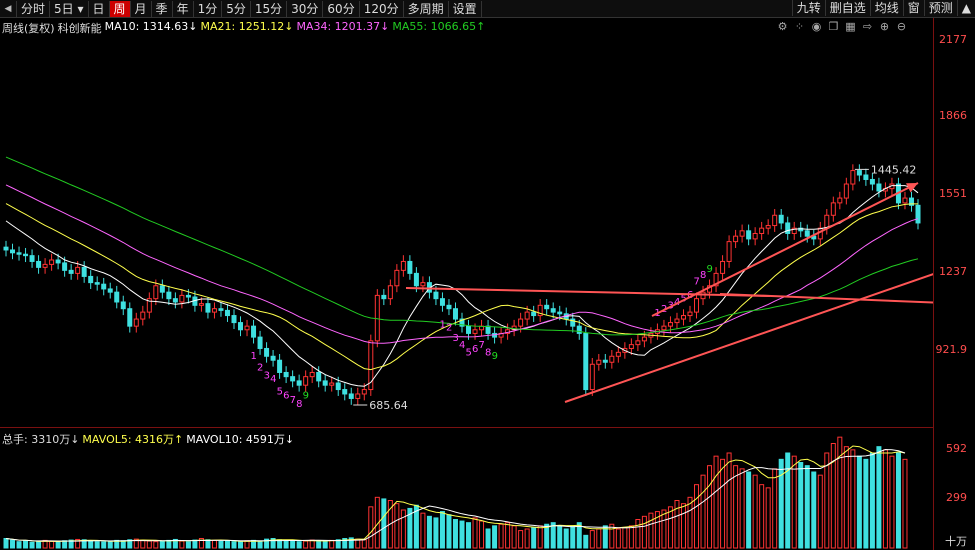 The height and width of the screenshot is (550, 975). What do you see at coordinates (965, 8) in the screenshot?
I see `collapse-icon: ▲` at bounding box center [965, 8].